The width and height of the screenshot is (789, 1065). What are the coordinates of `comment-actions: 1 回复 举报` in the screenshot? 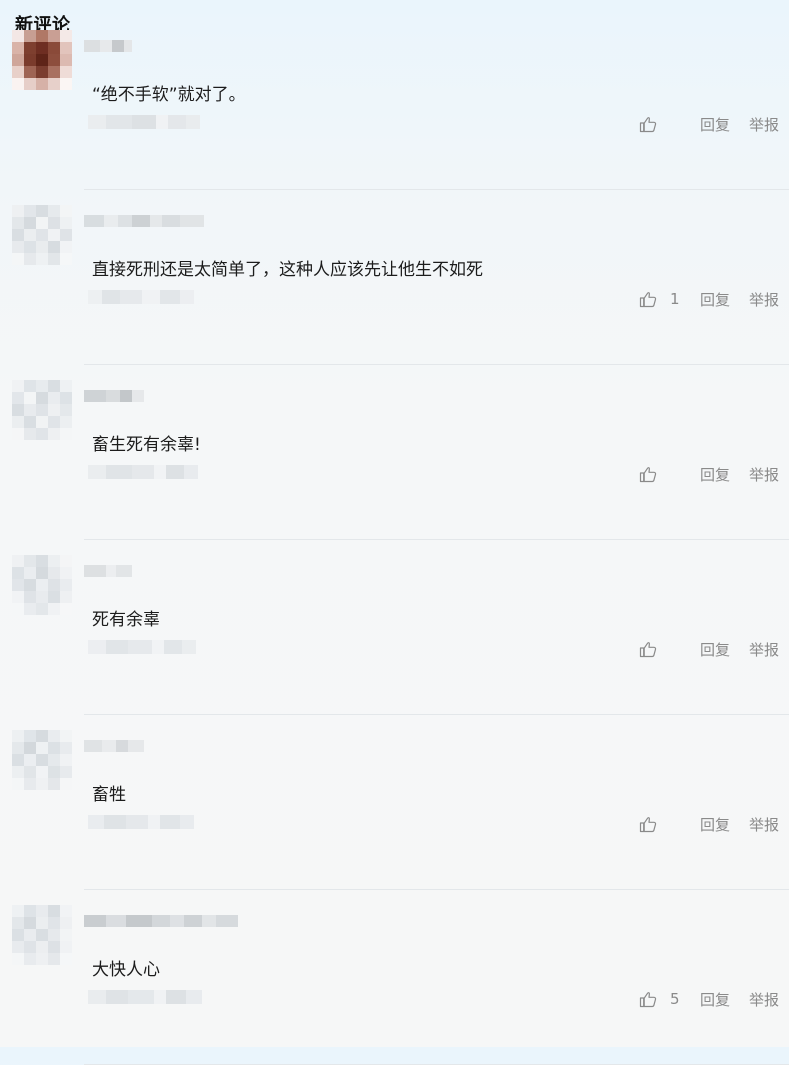 It's located at (708, 299).